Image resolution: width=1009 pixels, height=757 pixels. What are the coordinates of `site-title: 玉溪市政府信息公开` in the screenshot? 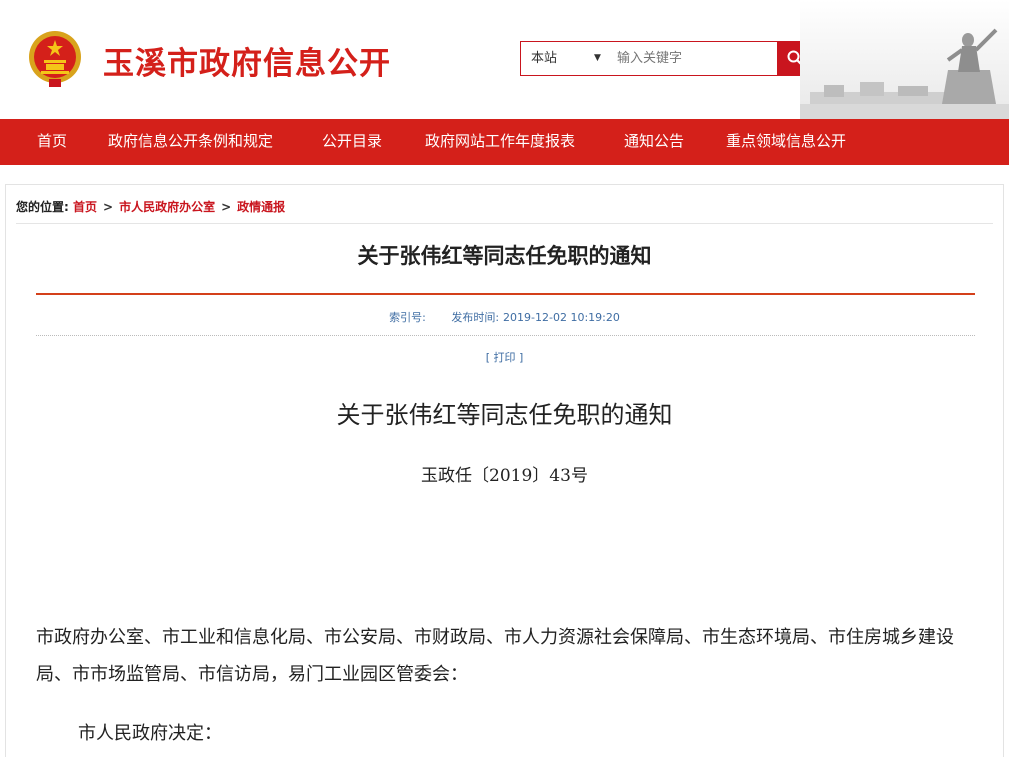 It's located at (247, 60).